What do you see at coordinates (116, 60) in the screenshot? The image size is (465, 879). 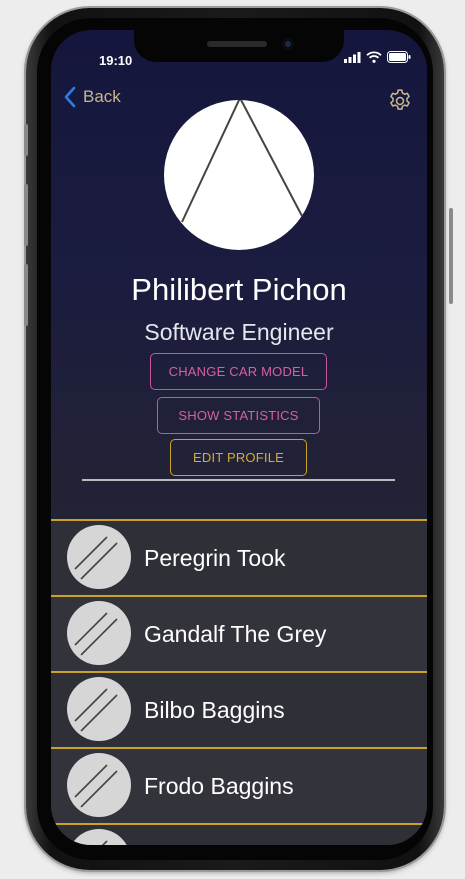 I see `status-time: 19:10` at bounding box center [116, 60].